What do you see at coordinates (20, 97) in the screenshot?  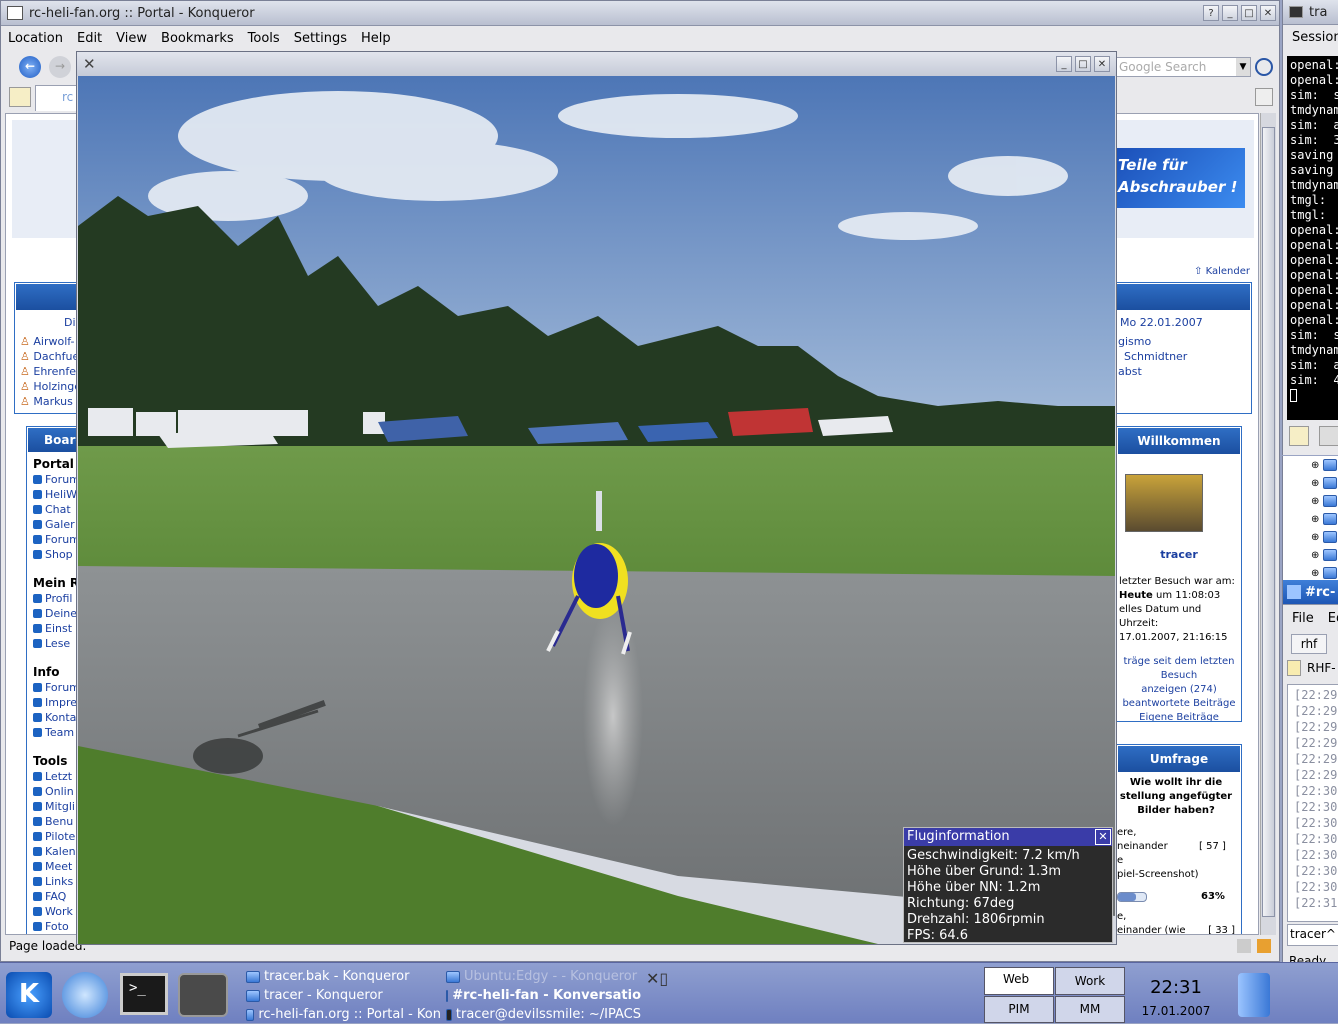 I see `new-tab-icon` at bounding box center [20, 97].